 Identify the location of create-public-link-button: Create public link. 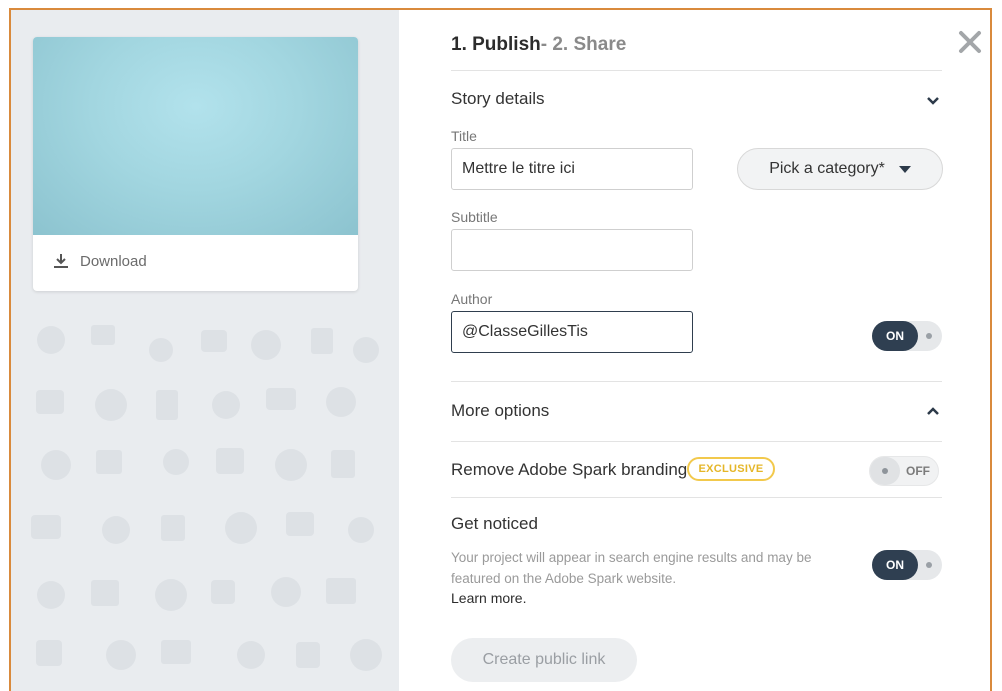
(544, 660).